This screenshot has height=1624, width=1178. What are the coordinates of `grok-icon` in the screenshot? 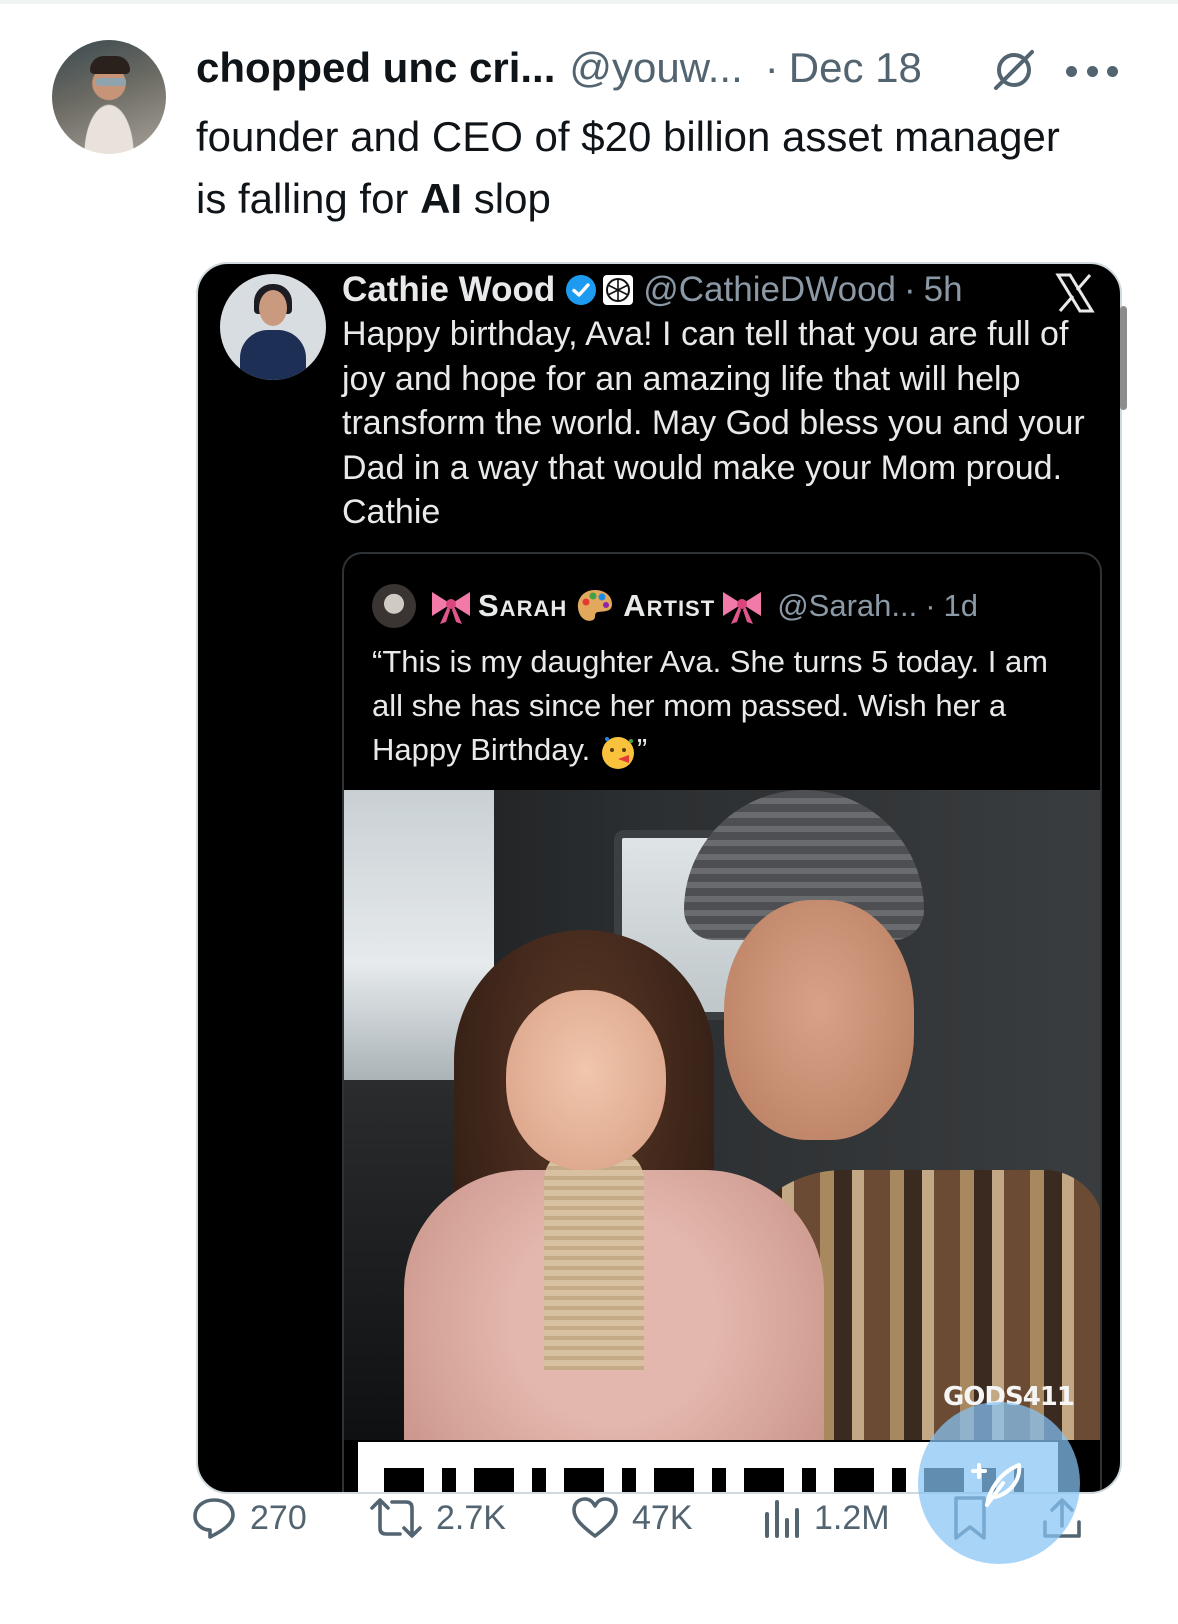 It's located at (1014, 70).